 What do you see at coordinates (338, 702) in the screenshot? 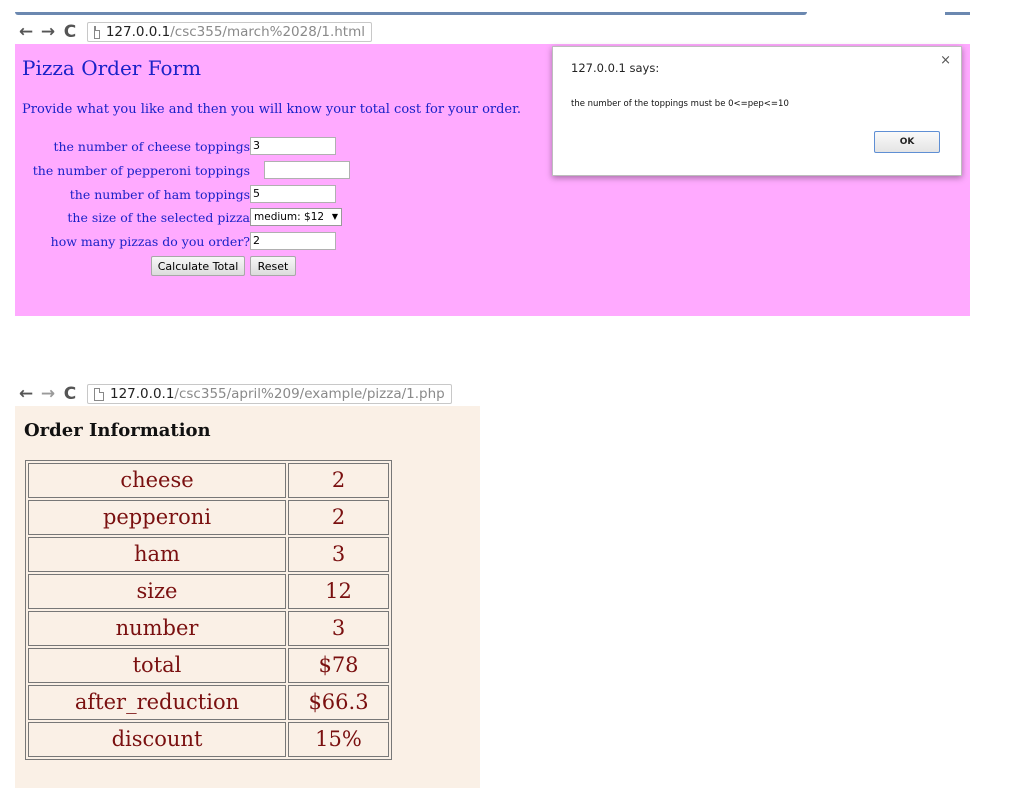
I see `row-value: $66.3` at bounding box center [338, 702].